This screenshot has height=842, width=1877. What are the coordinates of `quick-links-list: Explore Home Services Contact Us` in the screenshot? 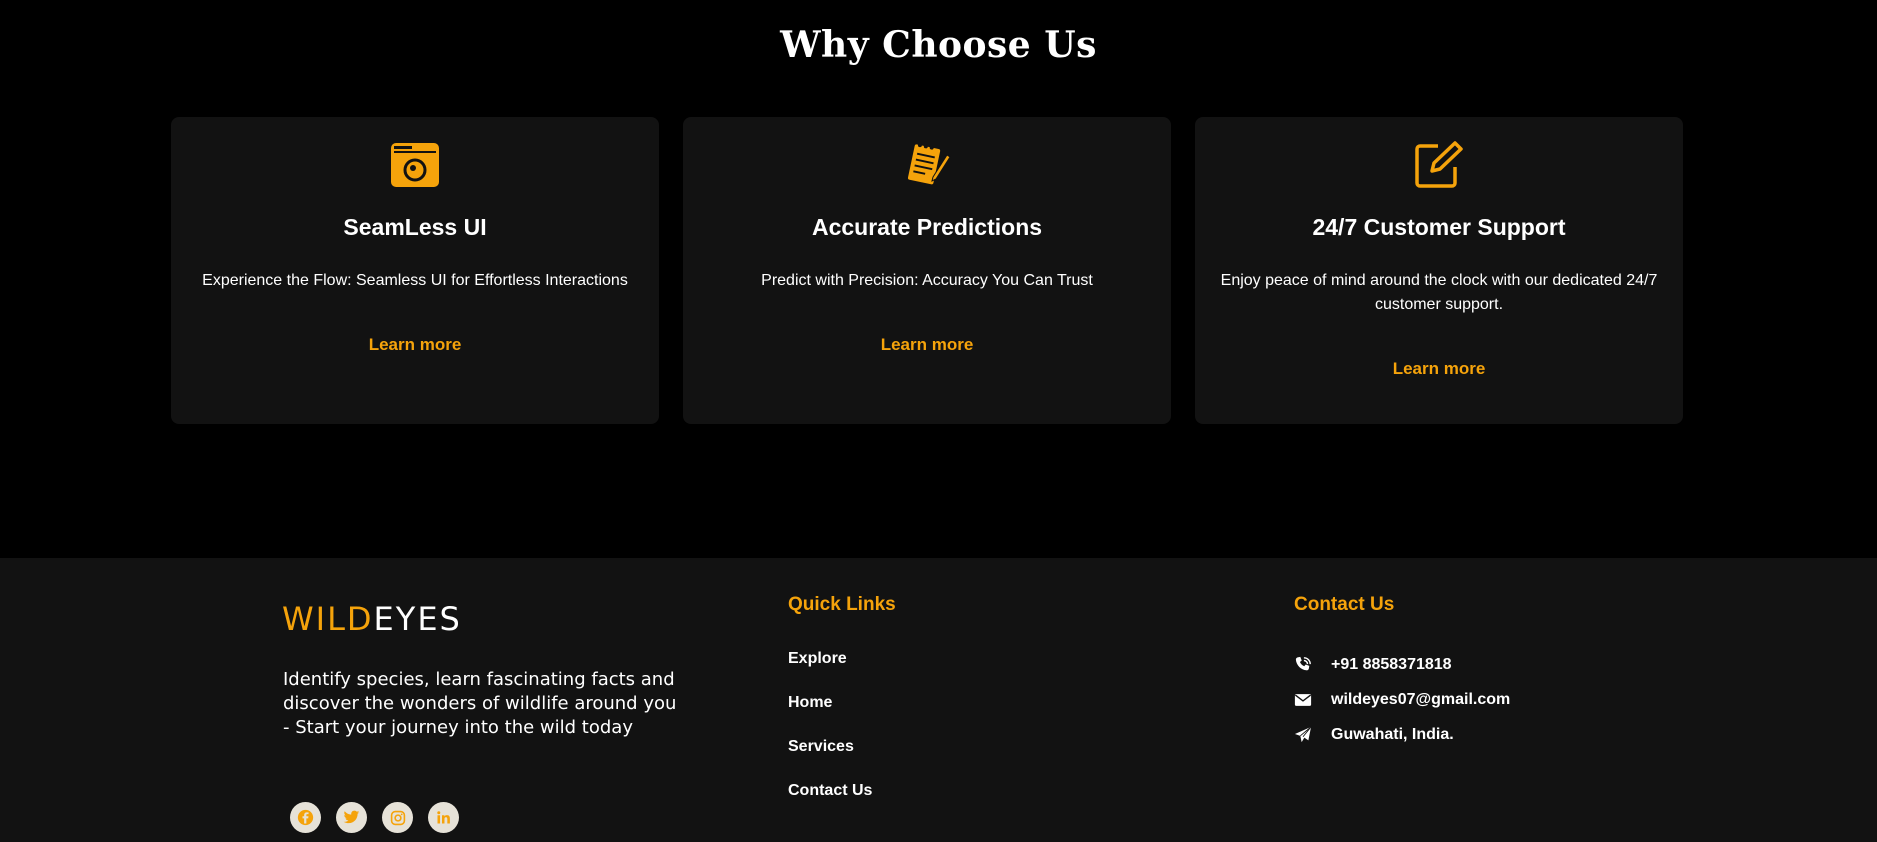 It's located at (830, 738).